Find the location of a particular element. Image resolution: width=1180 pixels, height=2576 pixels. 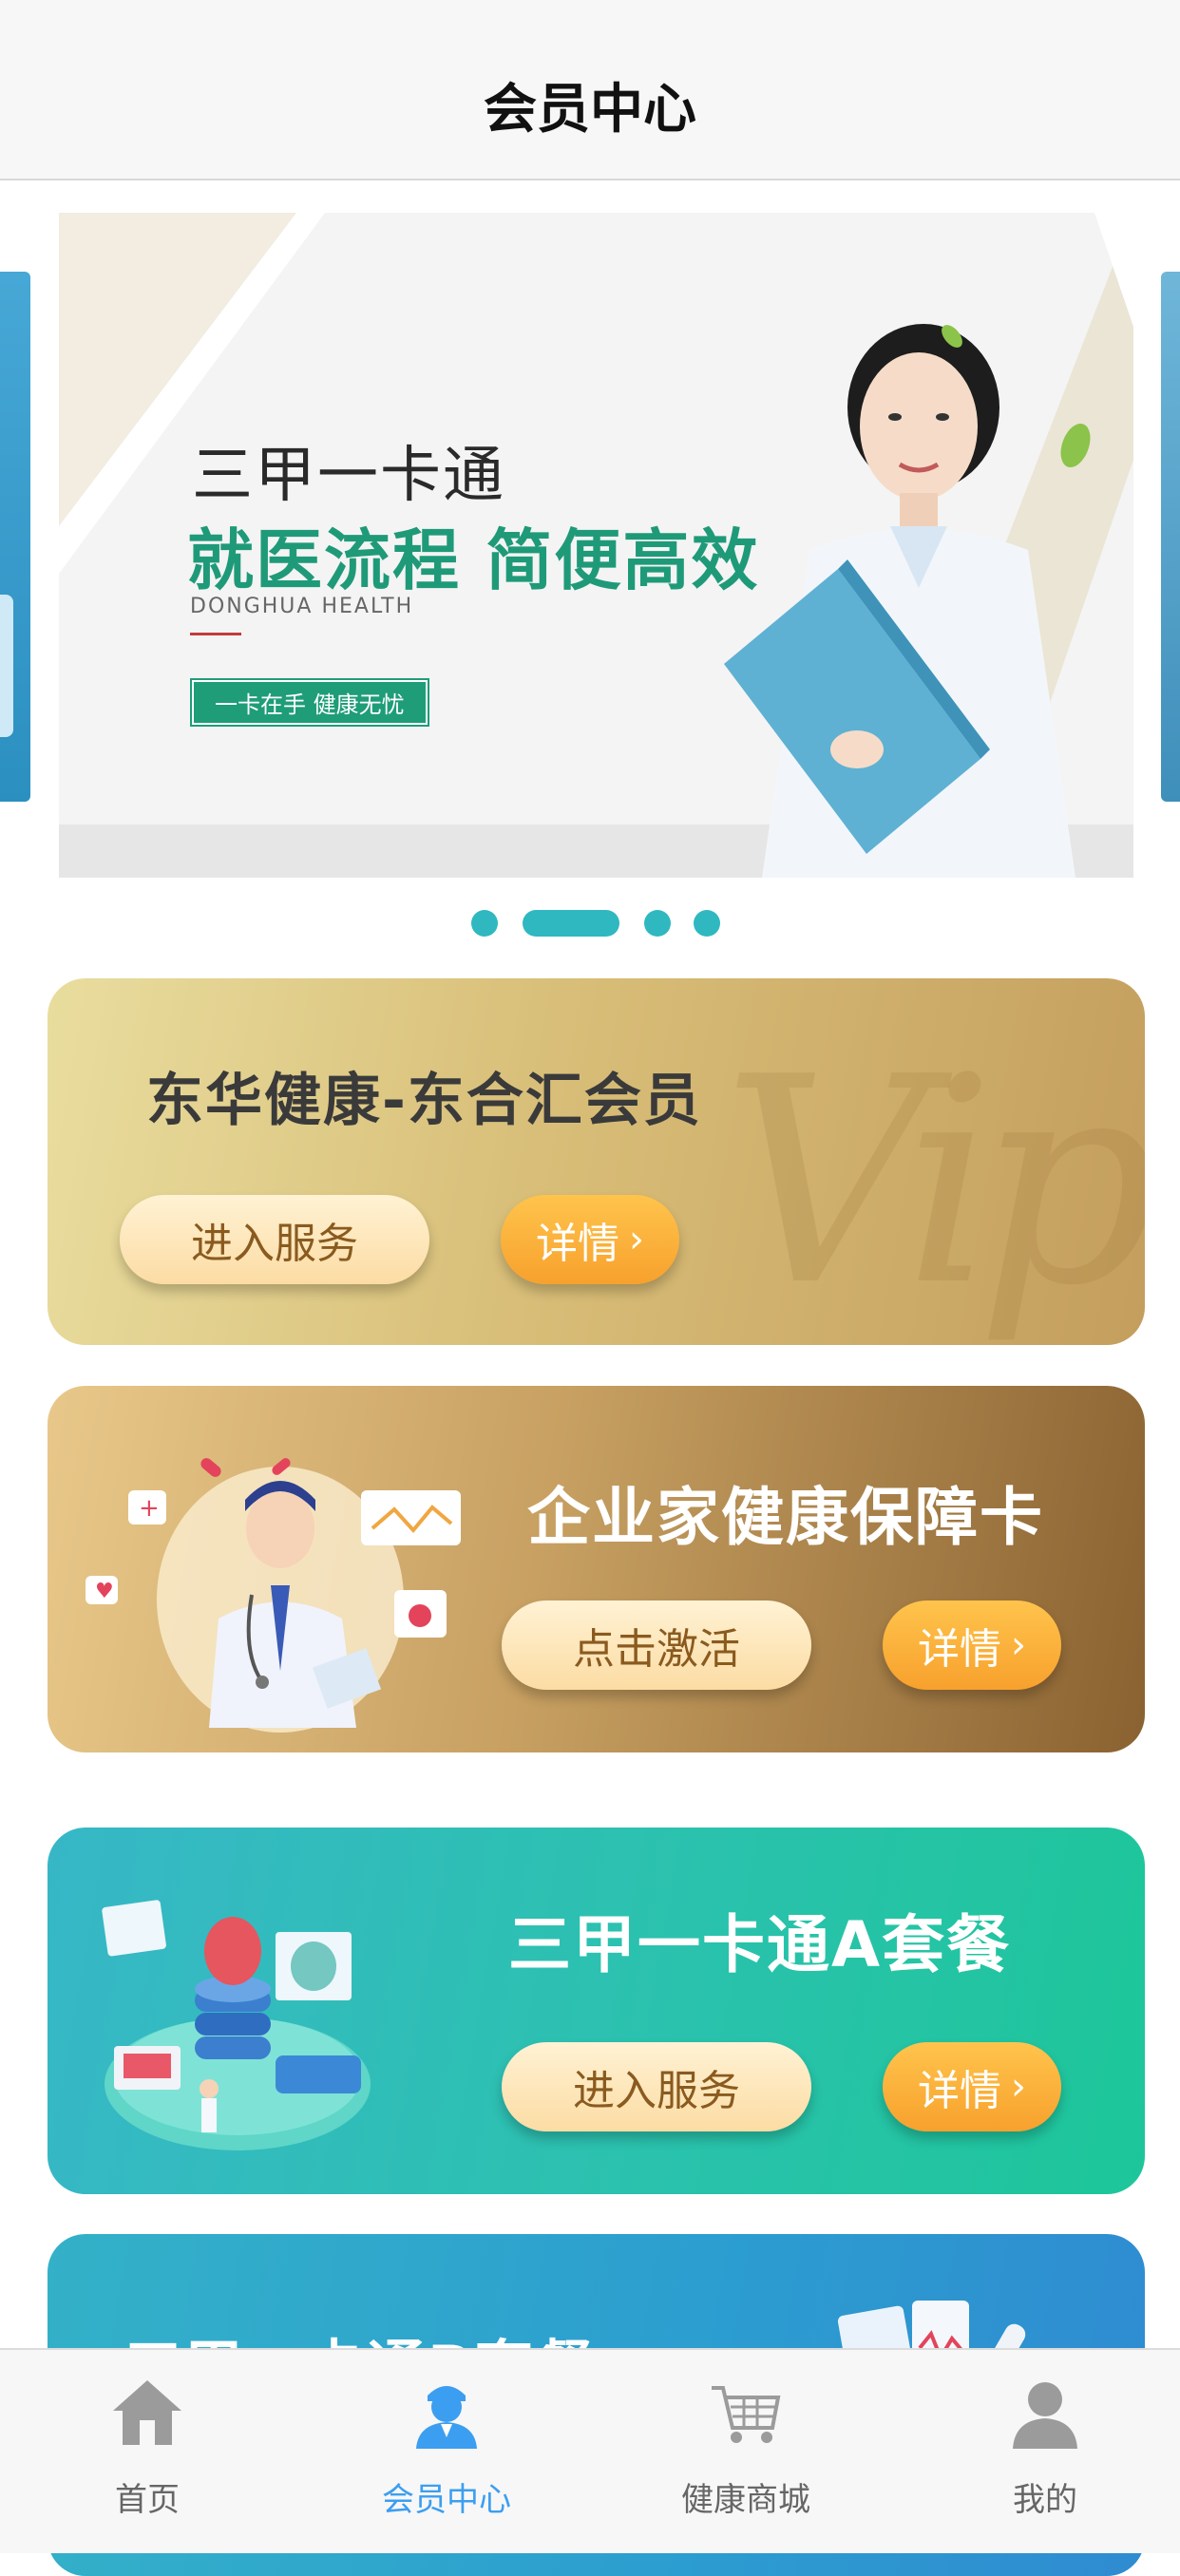

tab-member-center: 会员中心 is located at coordinates (446, 2452).